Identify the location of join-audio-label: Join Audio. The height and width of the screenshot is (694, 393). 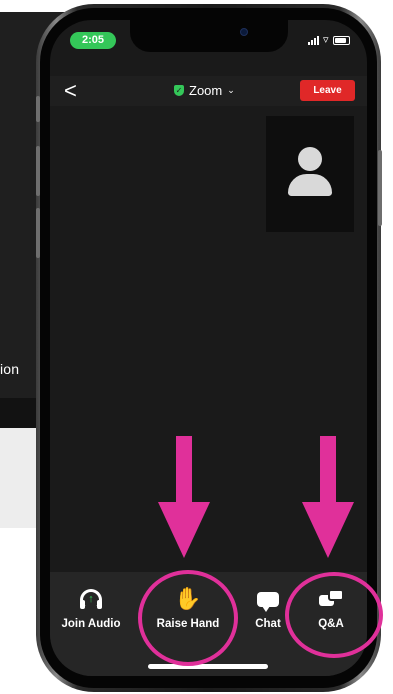
(91, 624).